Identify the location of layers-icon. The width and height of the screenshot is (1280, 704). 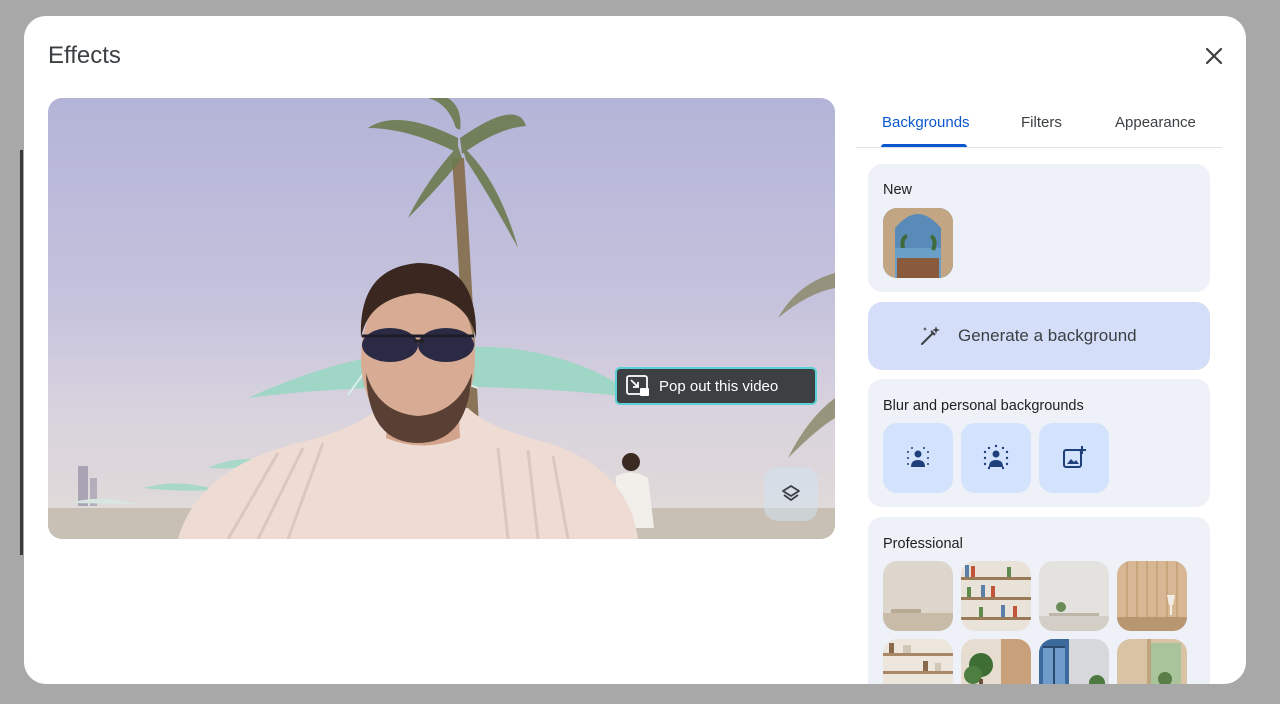
(791, 493).